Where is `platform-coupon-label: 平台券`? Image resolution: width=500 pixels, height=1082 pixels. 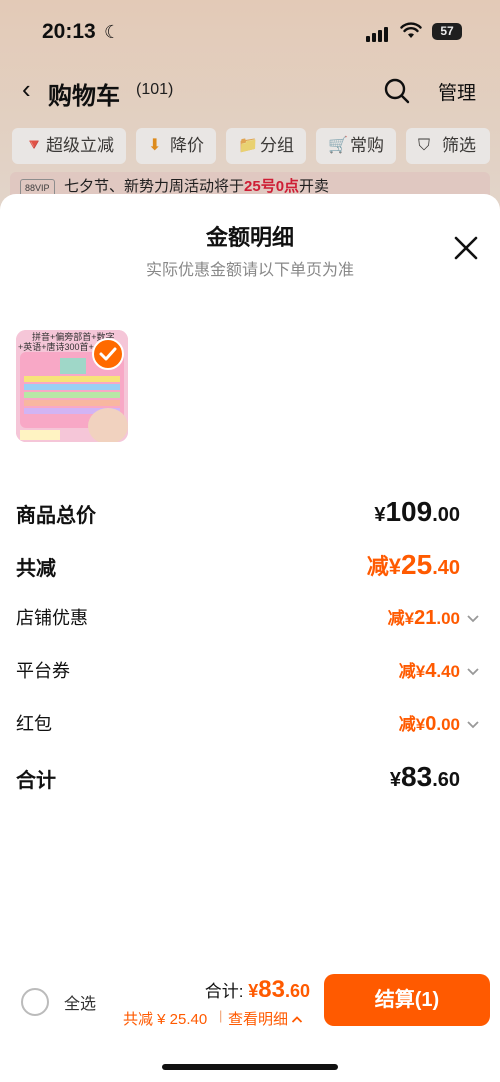
platform-coupon-label: 平台券 is located at coordinates (43, 671).